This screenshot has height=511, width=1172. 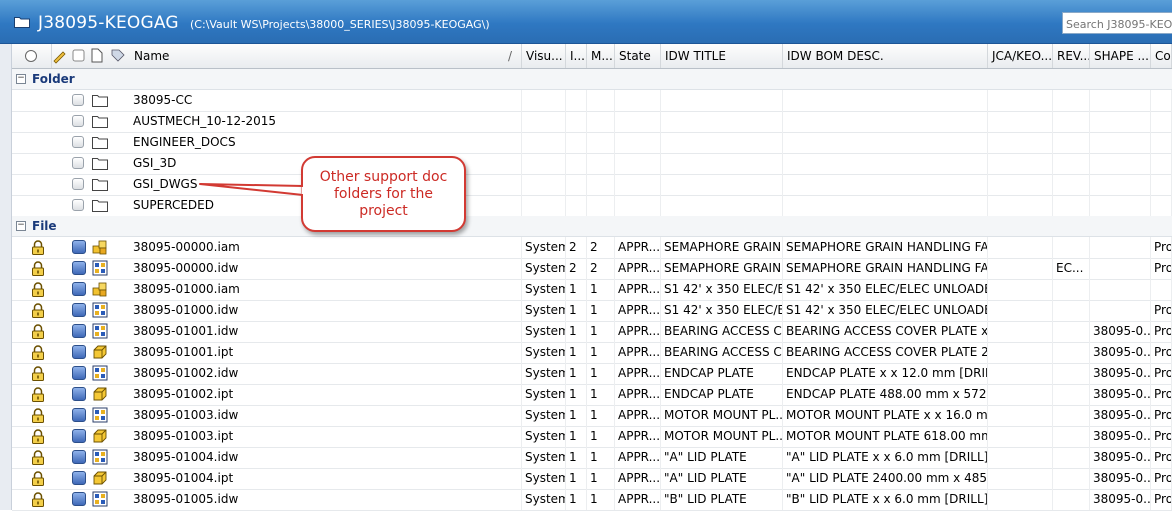 What do you see at coordinates (592, 143) in the screenshot?
I see `folder-row: ENGINEER_DOCS` at bounding box center [592, 143].